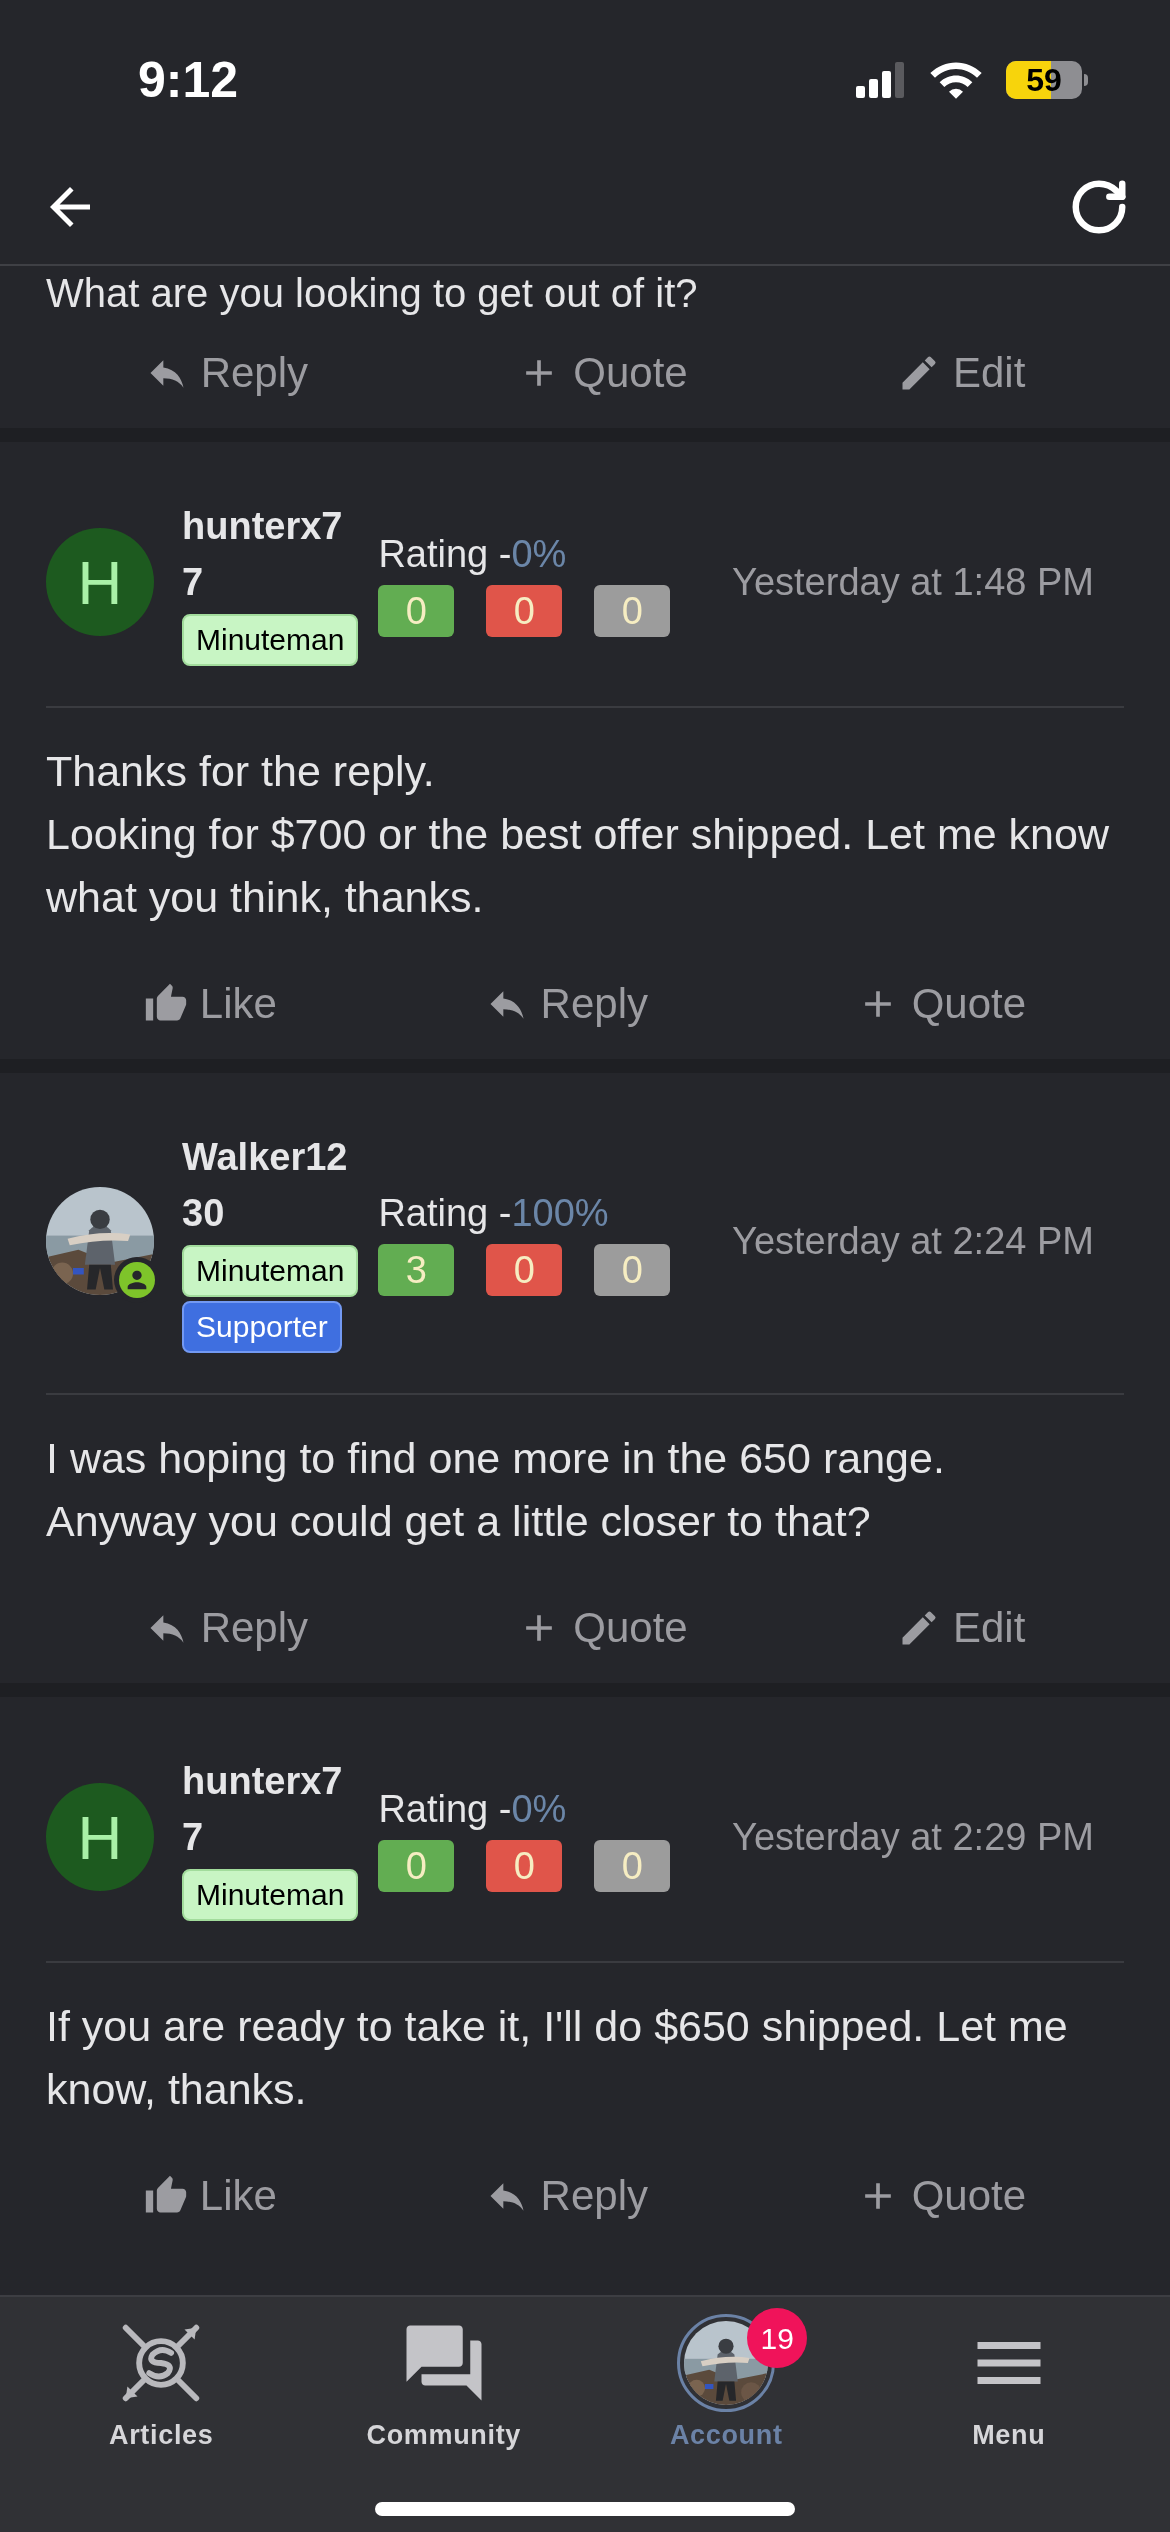  Describe the element at coordinates (777, 2338) in the screenshot. I see `notification-count: 19` at that location.